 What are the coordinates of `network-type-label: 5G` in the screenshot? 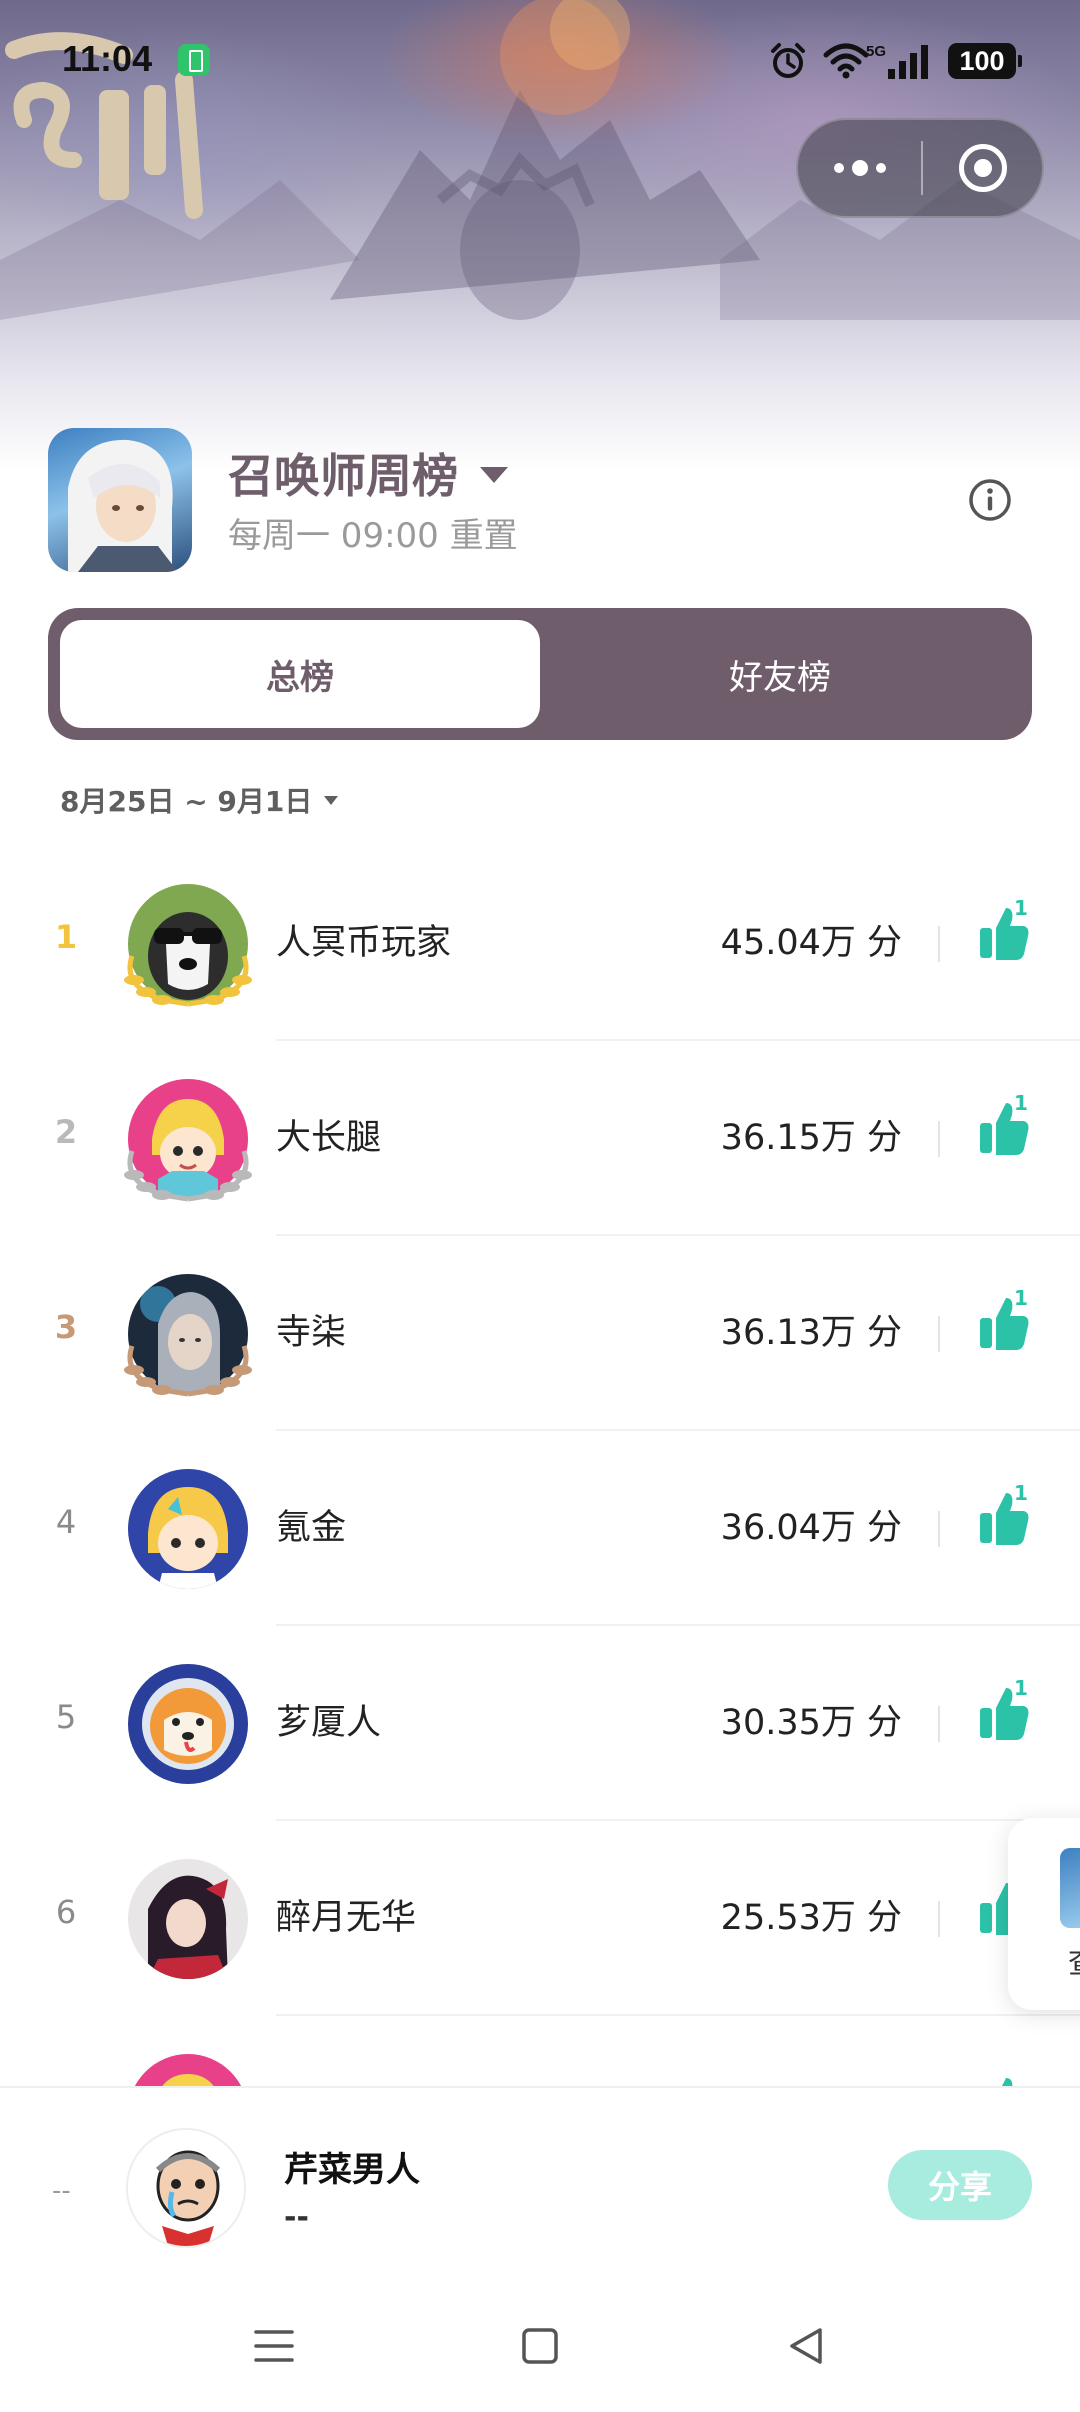 It's located at (876, 51).